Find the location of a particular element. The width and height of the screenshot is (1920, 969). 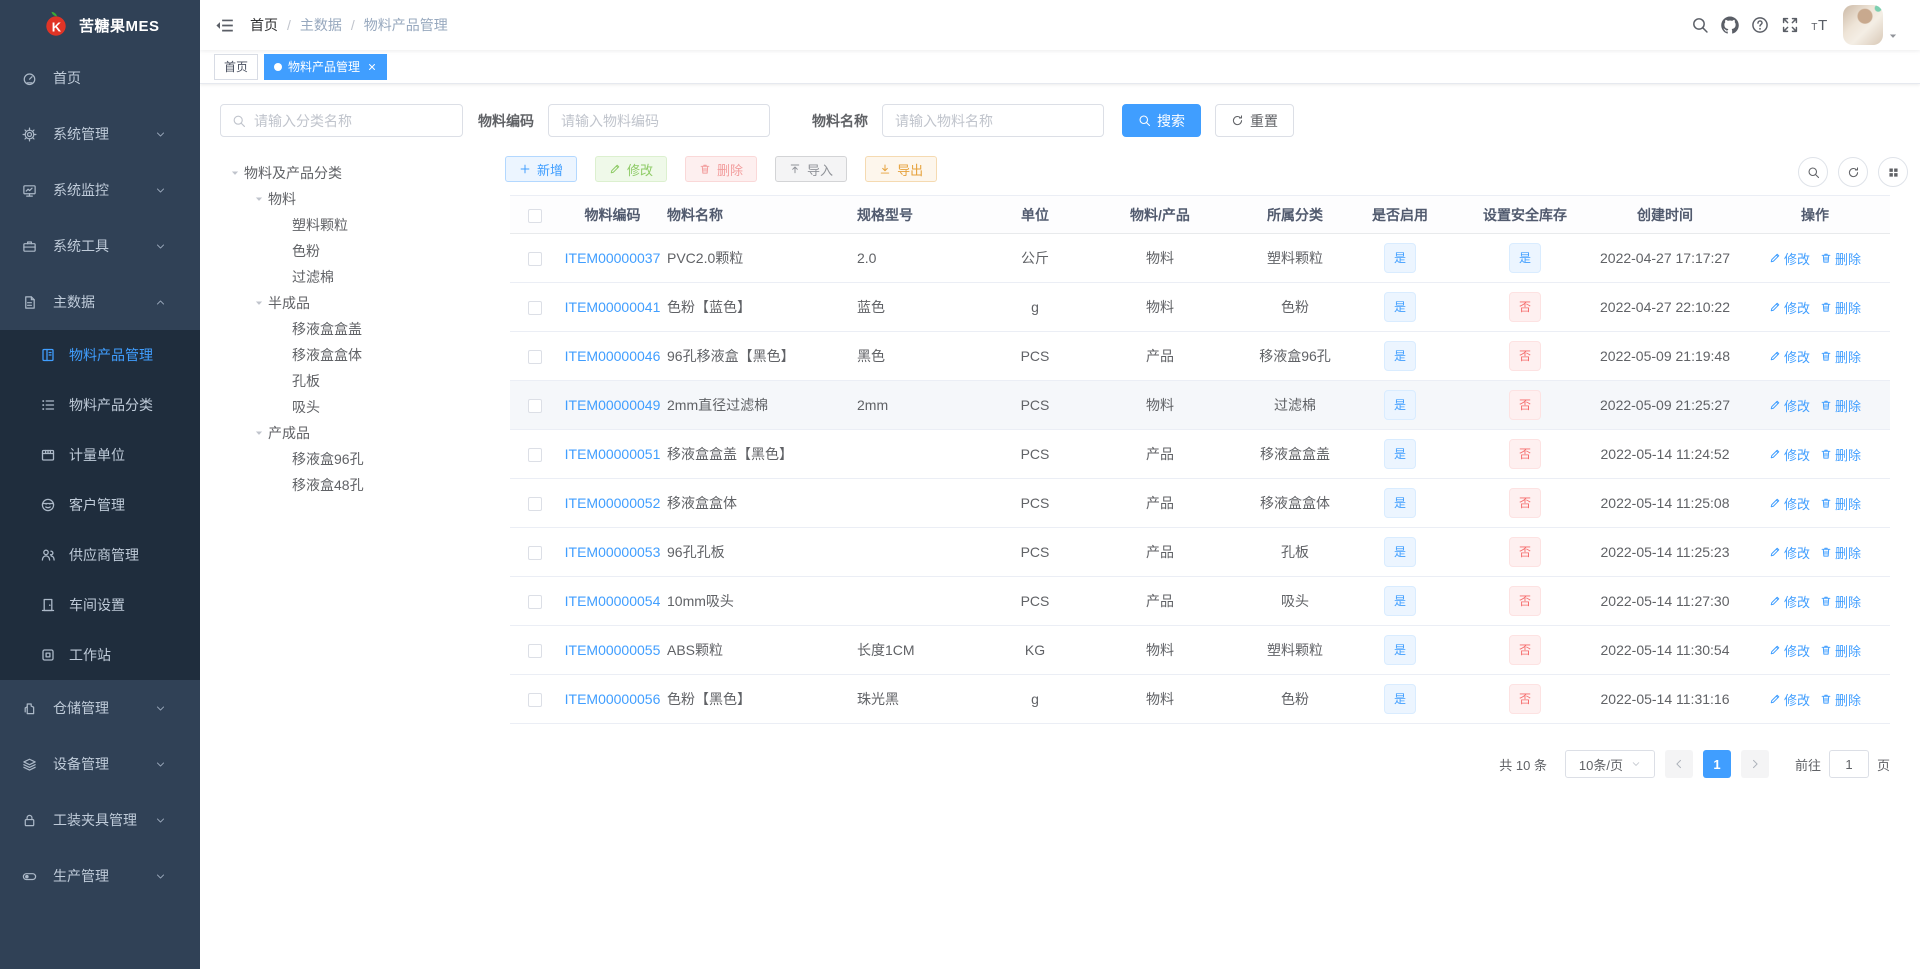

material-code-link: ITEM00000049 is located at coordinates (613, 405).